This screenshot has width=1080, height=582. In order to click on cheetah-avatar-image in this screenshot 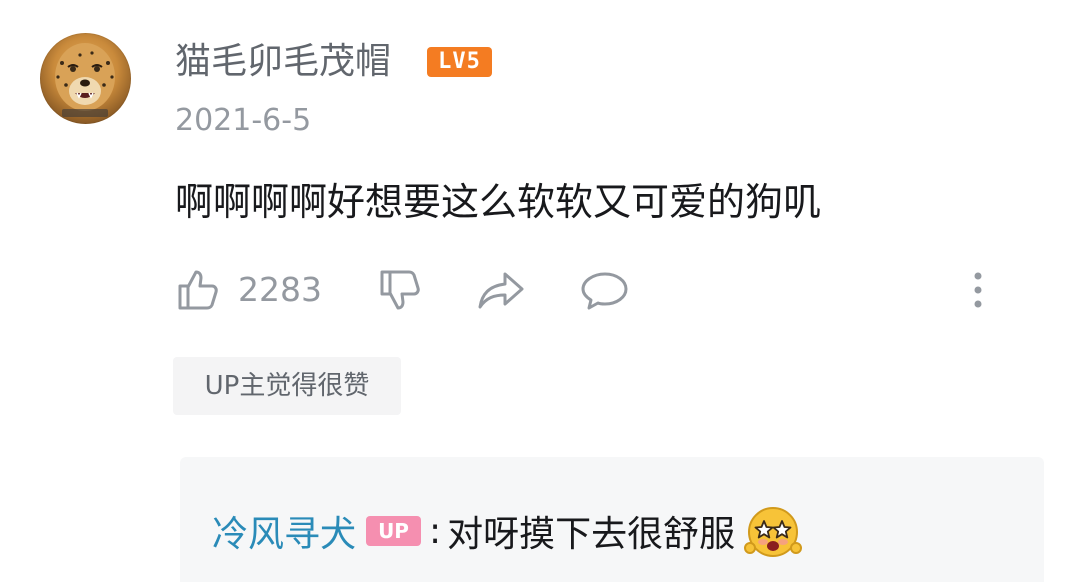, I will do `click(85, 80)`.